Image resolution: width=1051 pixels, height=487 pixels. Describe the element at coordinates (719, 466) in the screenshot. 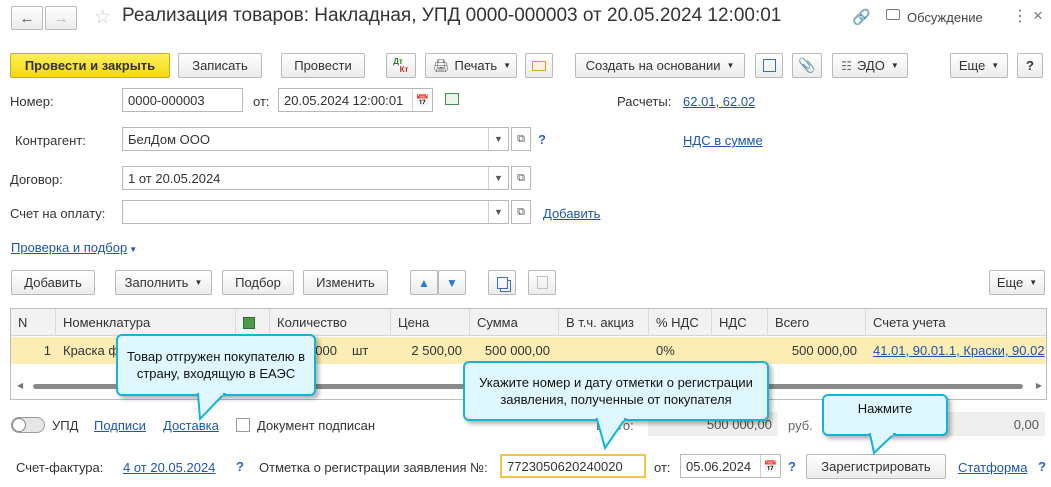

I see `registration-date-value: 05.06.2024` at that location.